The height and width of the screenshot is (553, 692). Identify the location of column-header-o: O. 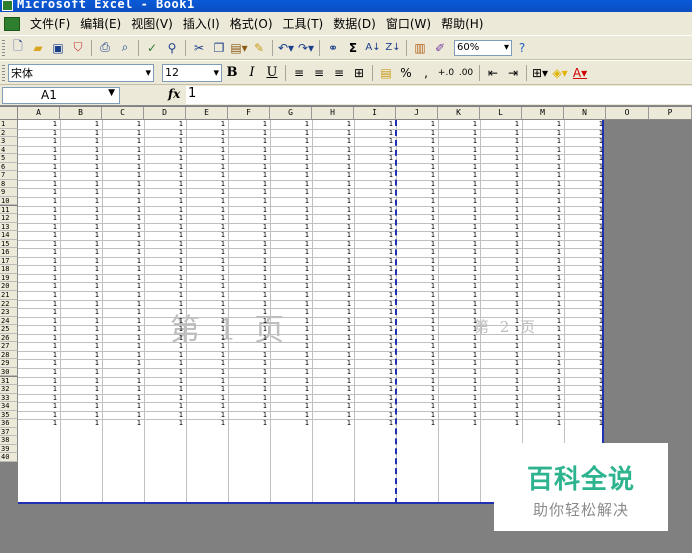
(627, 113).